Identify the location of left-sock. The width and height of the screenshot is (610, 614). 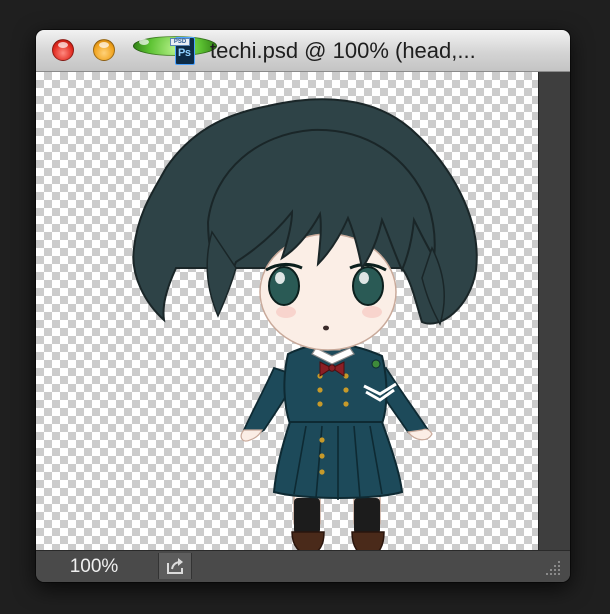
(307, 516).